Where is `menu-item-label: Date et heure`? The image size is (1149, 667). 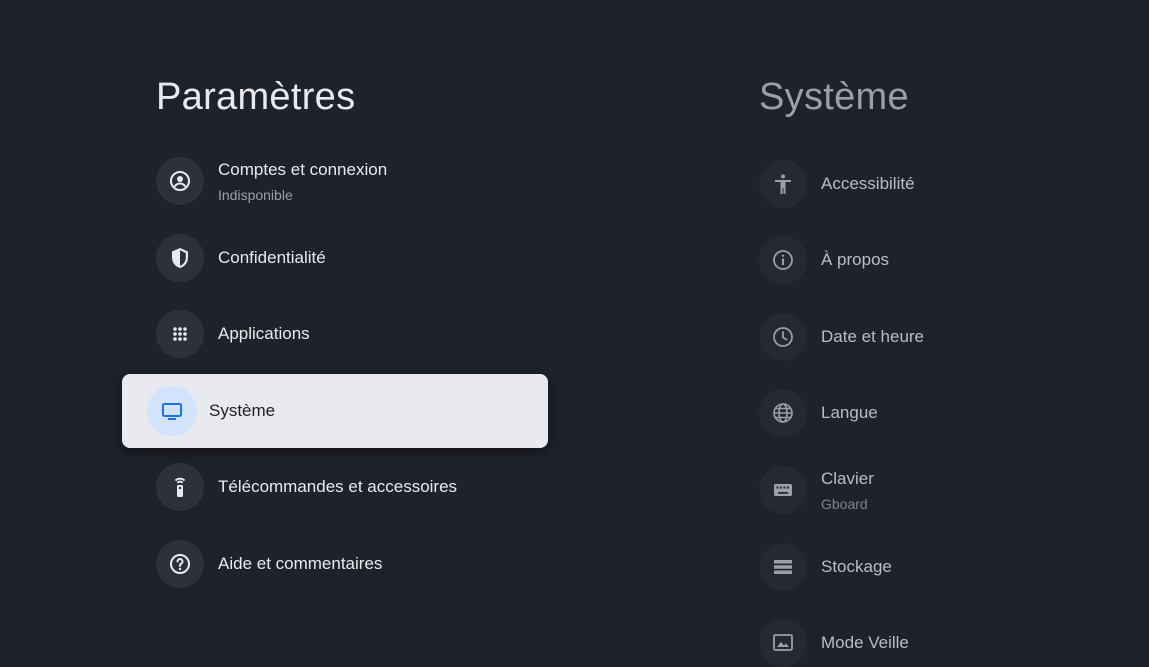 menu-item-label: Date et heure is located at coordinates (873, 336).